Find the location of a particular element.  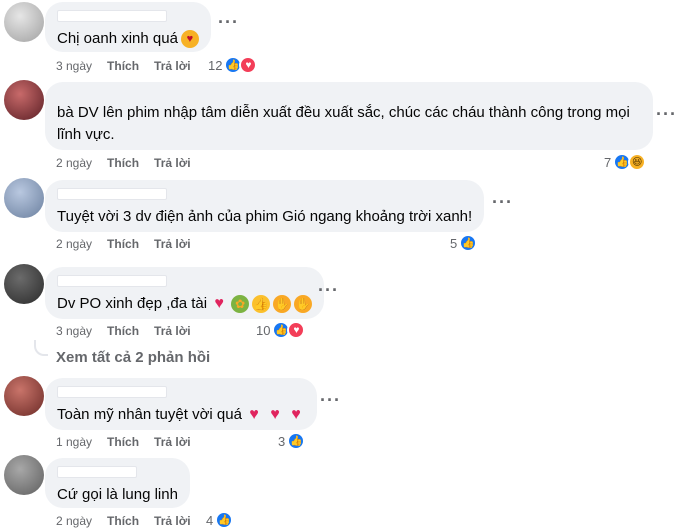

thumbs-up-emoji-icon: 👍 is located at coordinates (261, 304).